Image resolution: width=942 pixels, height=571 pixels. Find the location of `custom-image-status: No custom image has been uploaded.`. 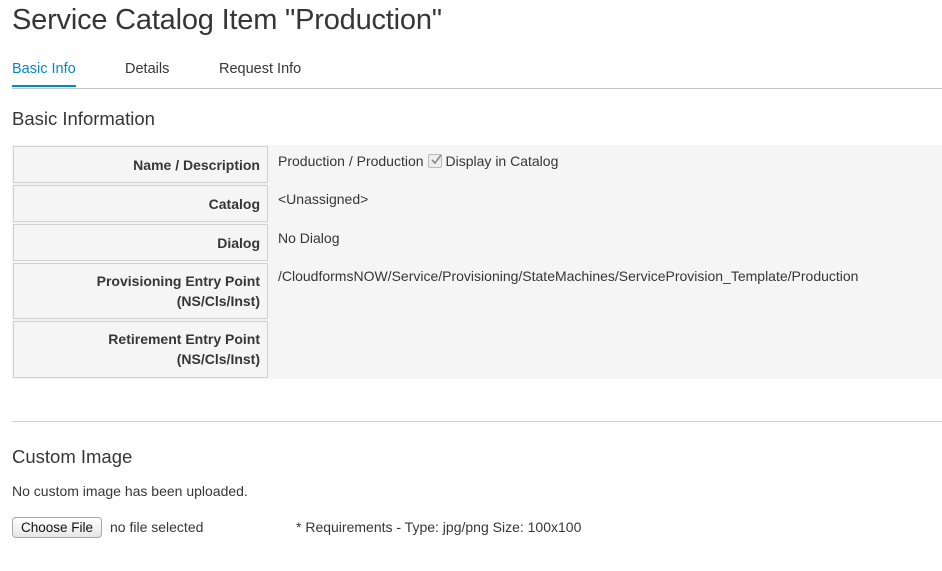

custom-image-status: No custom image has been uploaded. is located at coordinates (130, 491).